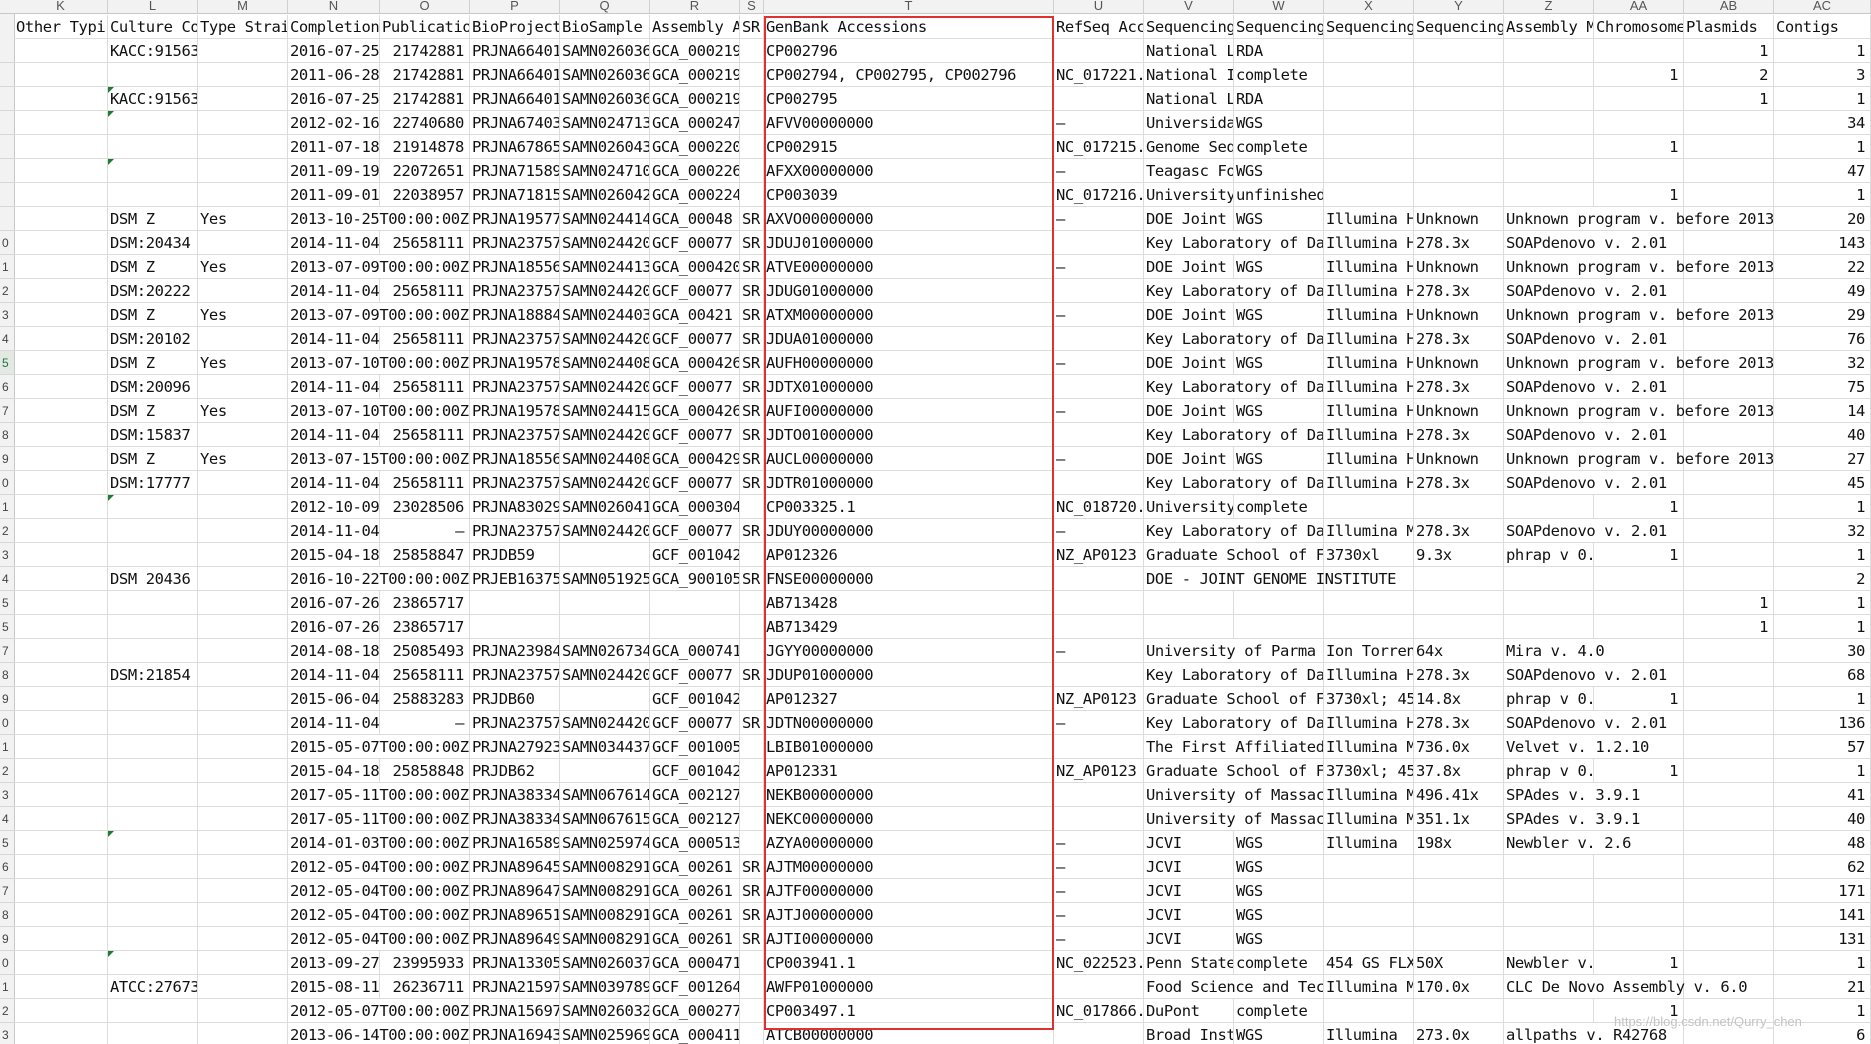  Describe the element at coordinates (605, 315) in the screenshot. I see `cell-q: SAMN024403` at that location.